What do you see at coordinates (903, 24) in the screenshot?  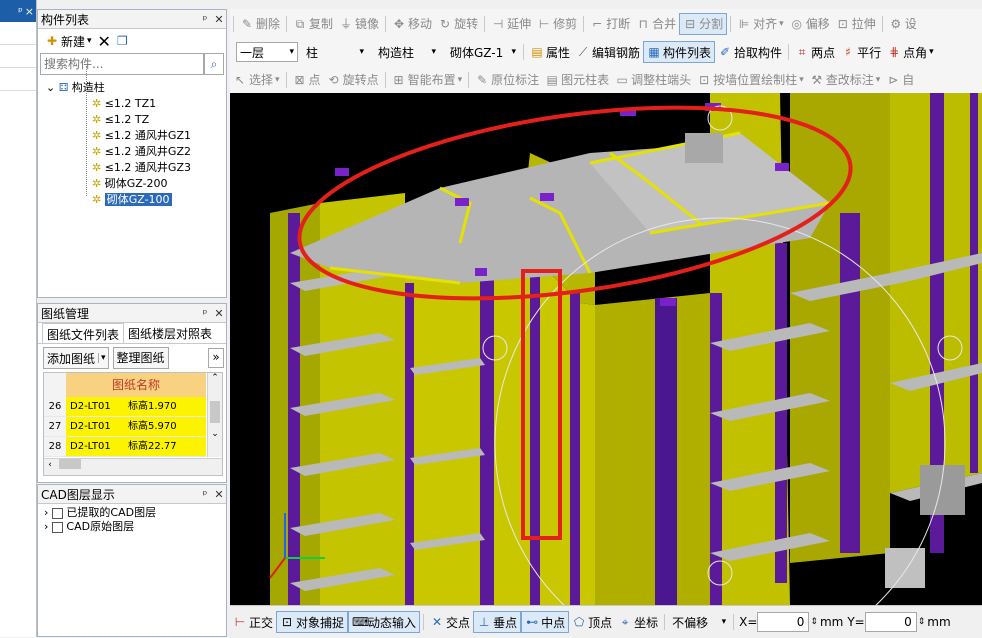 I see `settings-button: ⚙ 设` at bounding box center [903, 24].